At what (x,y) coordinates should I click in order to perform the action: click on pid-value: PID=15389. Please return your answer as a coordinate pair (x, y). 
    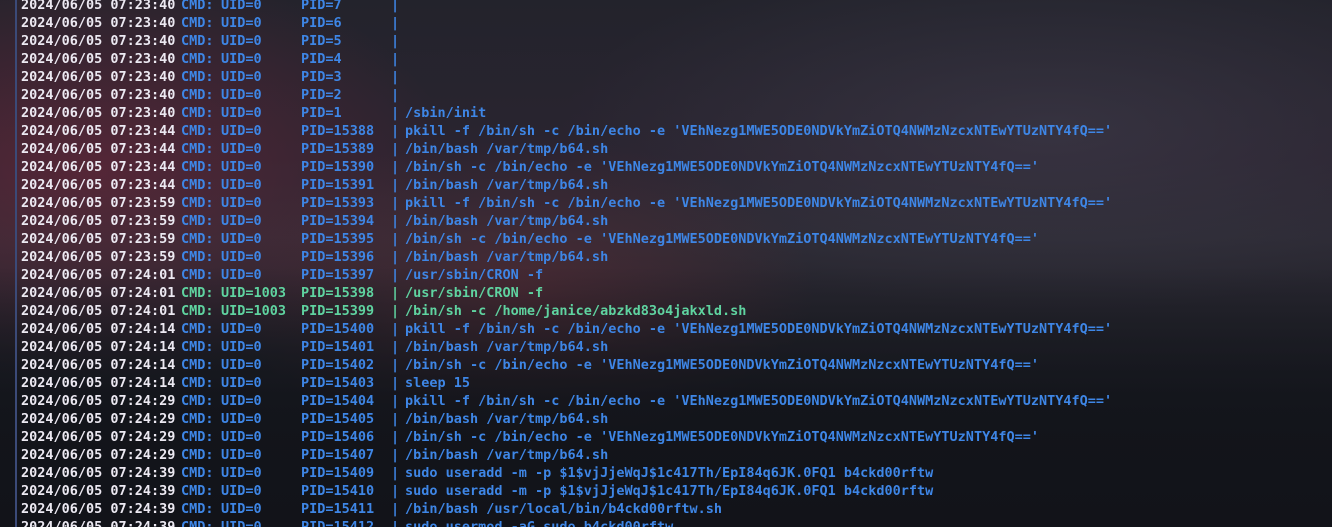
    Looking at the image, I should click on (338, 149).